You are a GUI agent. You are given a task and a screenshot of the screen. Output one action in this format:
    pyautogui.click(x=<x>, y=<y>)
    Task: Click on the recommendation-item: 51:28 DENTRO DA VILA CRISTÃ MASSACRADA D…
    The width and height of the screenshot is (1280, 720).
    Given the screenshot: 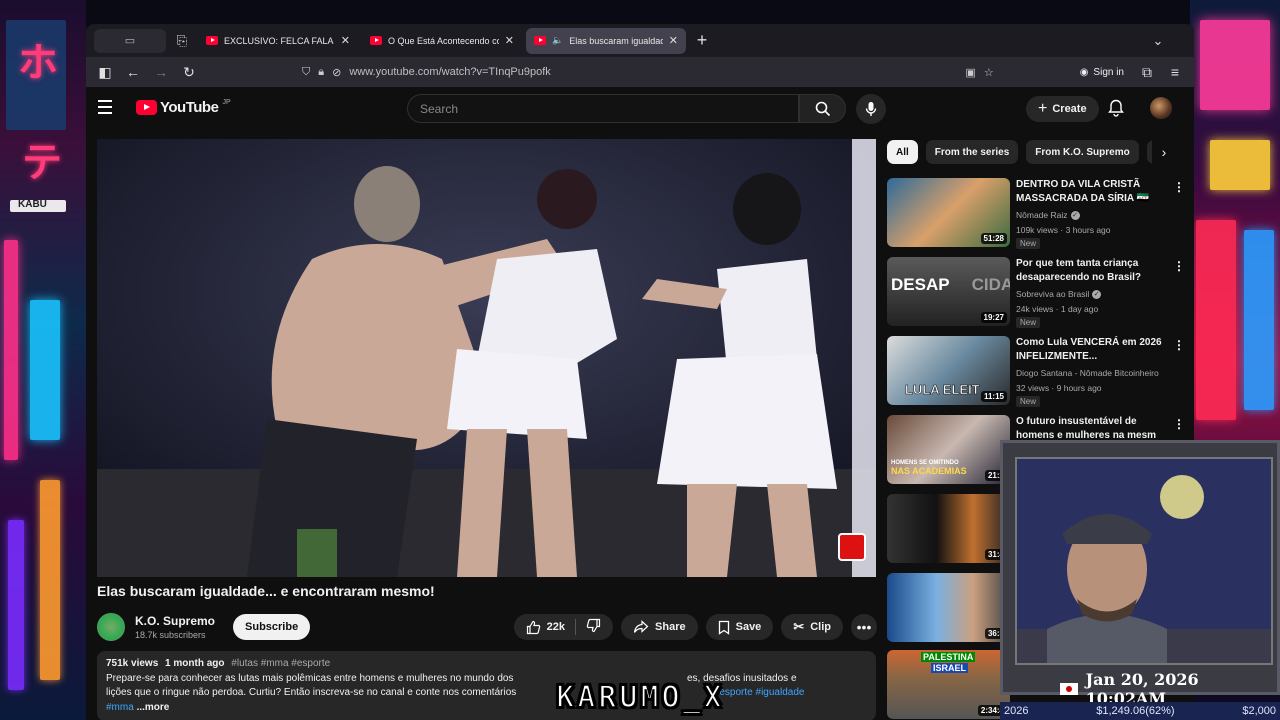 What is the action you would take?
    pyautogui.click(x=1037, y=214)
    